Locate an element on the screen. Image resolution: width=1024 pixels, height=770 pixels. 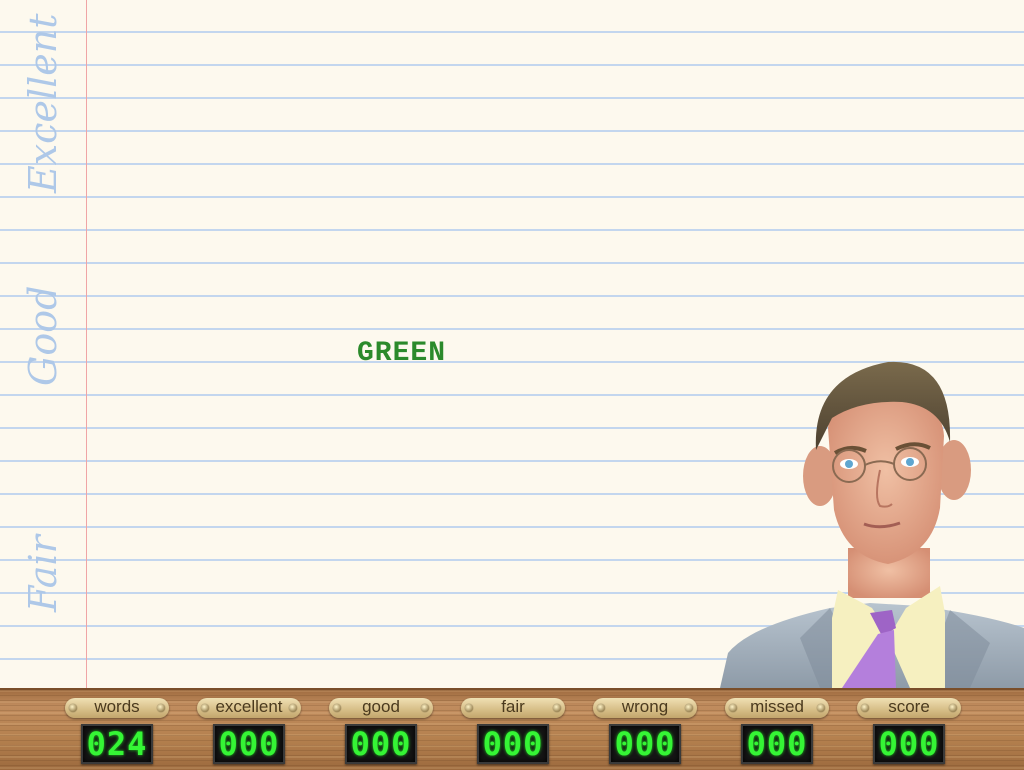
counter-score: score 000 is located at coordinates (923, 733).